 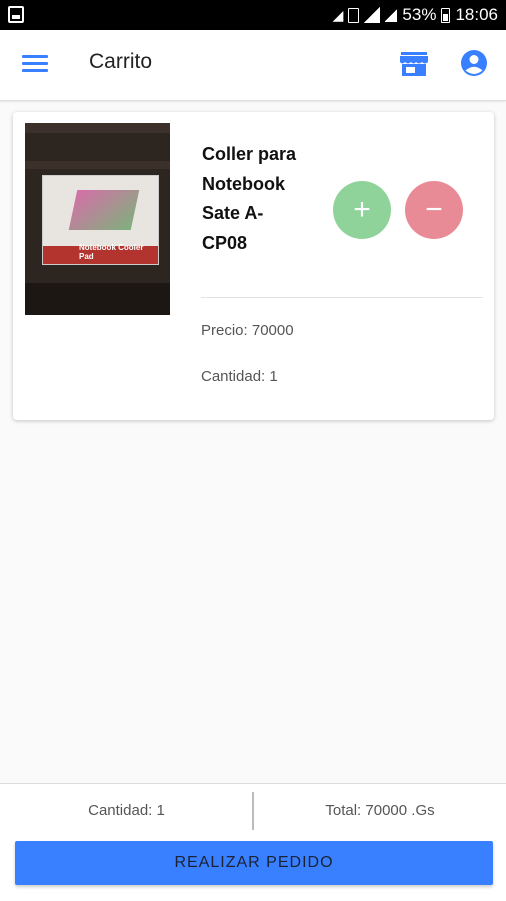 What do you see at coordinates (338, 14) in the screenshot?
I see `wifi-icon: ◢` at bounding box center [338, 14].